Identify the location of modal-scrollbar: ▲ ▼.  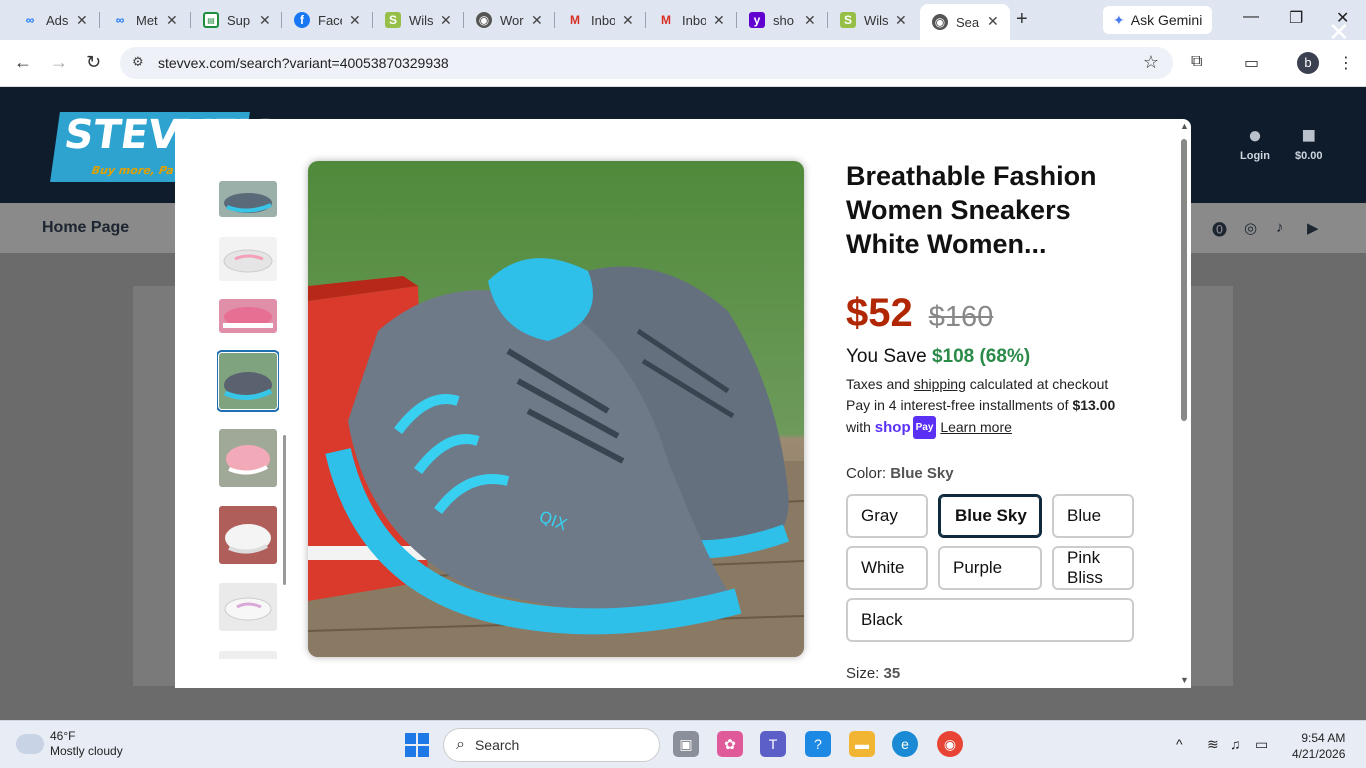
(1184, 403).